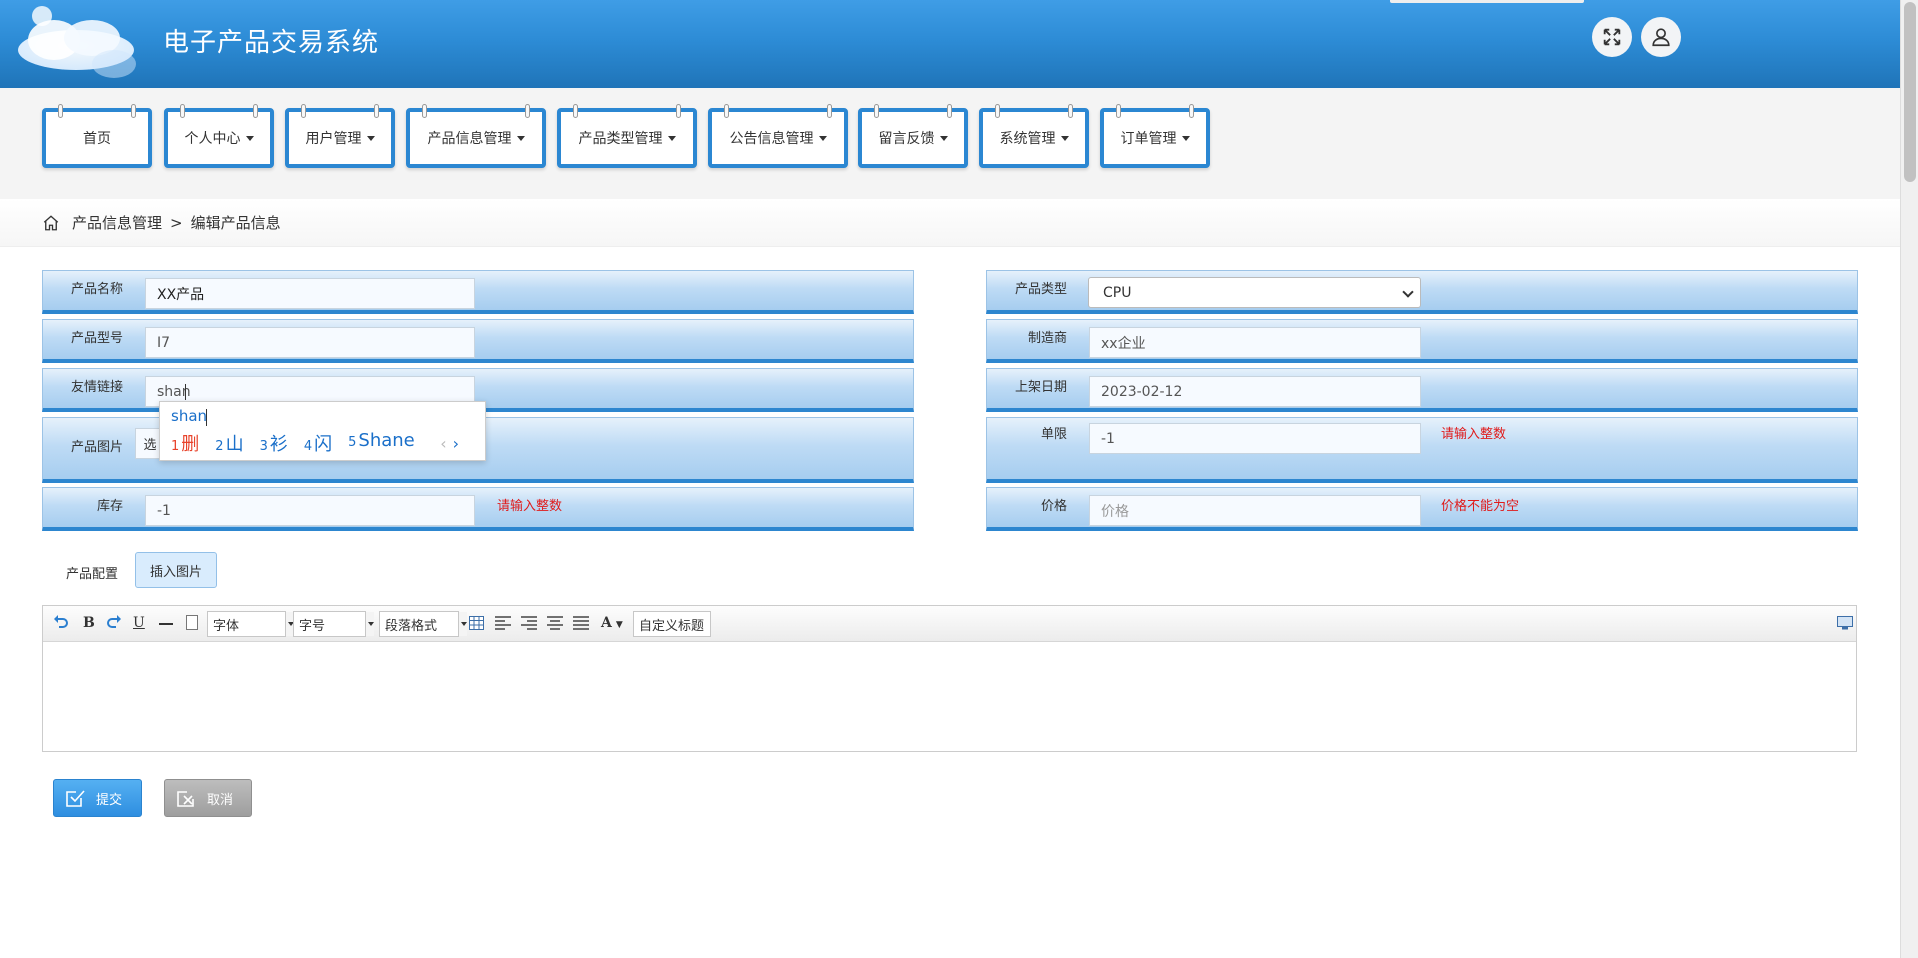 This screenshot has height=958, width=1918. I want to click on user-icon, so click(1661, 37).